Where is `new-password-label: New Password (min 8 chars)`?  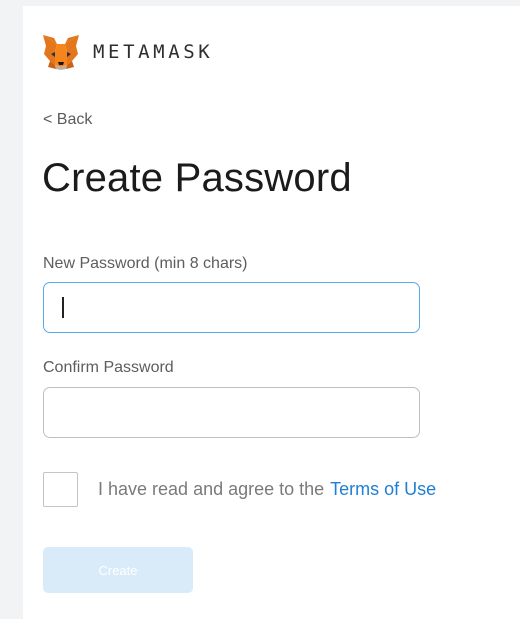
new-password-label: New Password (min 8 chars) is located at coordinates (145, 263).